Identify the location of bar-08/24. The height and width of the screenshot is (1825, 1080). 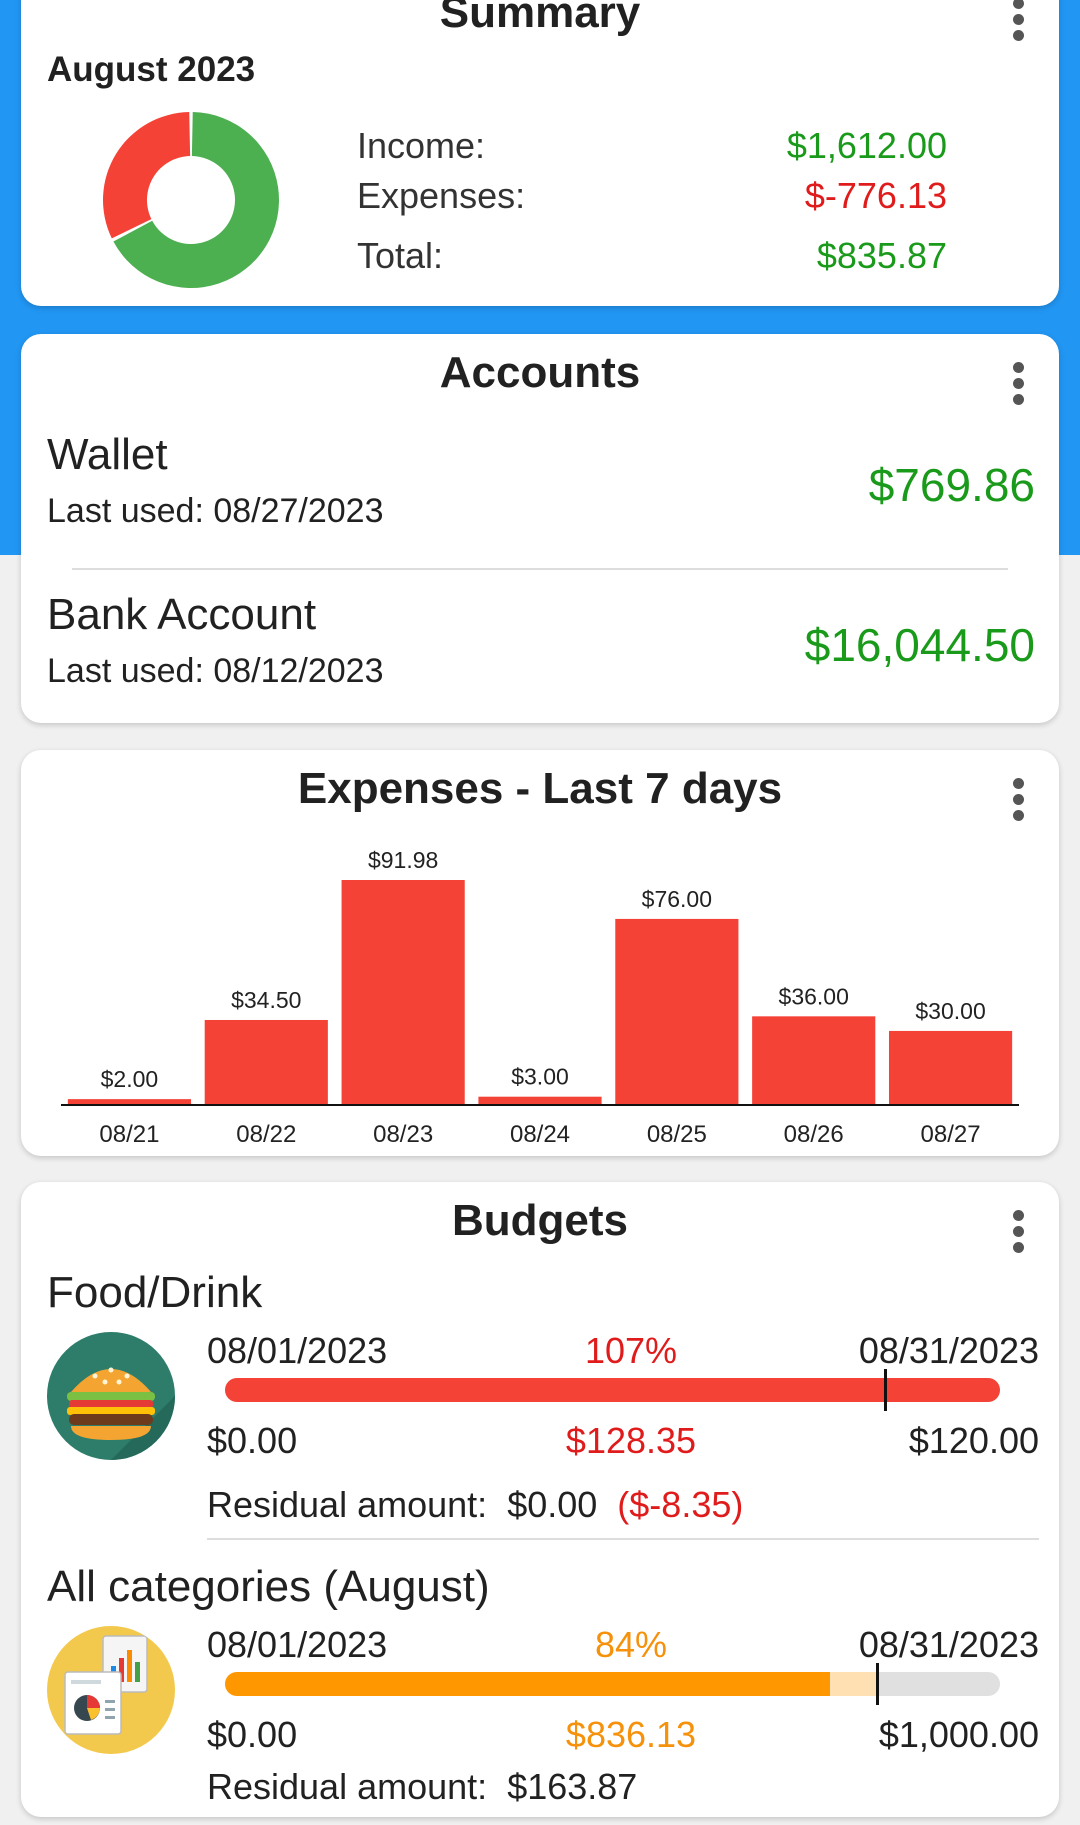
(540, 1100).